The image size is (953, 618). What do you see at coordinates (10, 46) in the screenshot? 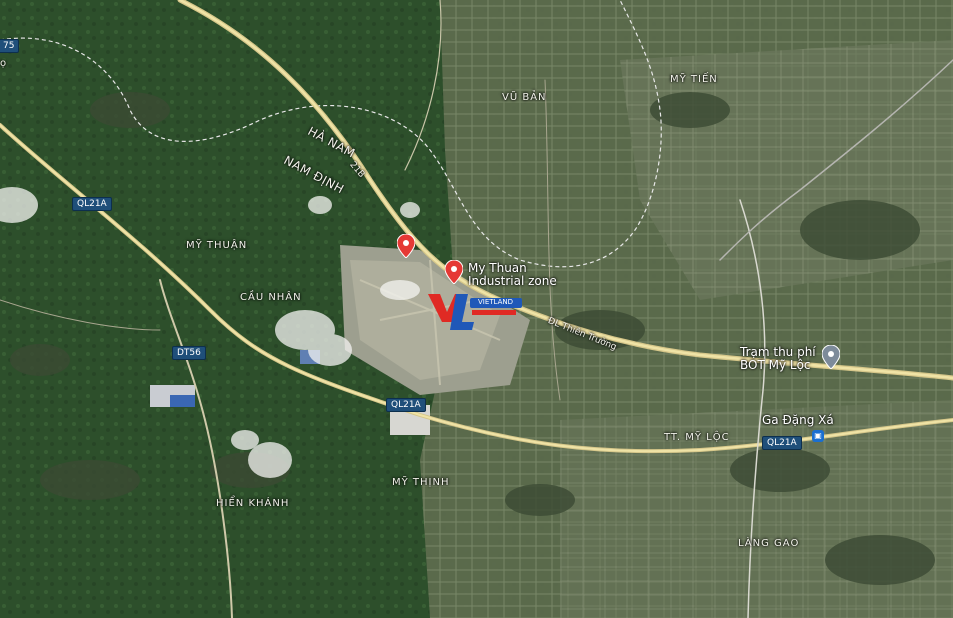
I see `road-shield-75: 75` at bounding box center [10, 46].